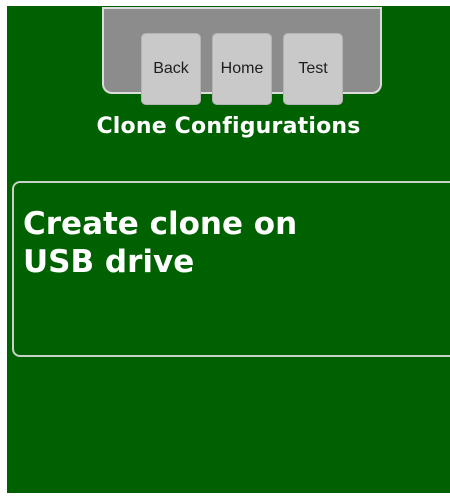 The width and height of the screenshot is (450, 499). What do you see at coordinates (171, 69) in the screenshot?
I see `back-button: Back` at bounding box center [171, 69].